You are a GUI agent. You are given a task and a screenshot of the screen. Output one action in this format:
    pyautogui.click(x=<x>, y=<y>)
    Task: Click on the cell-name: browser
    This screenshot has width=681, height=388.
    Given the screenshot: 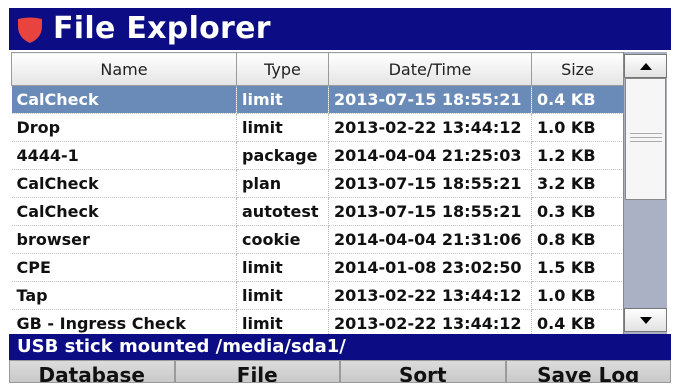 What is the action you would take?
    pyautogui.click(x=124, y=239)
    